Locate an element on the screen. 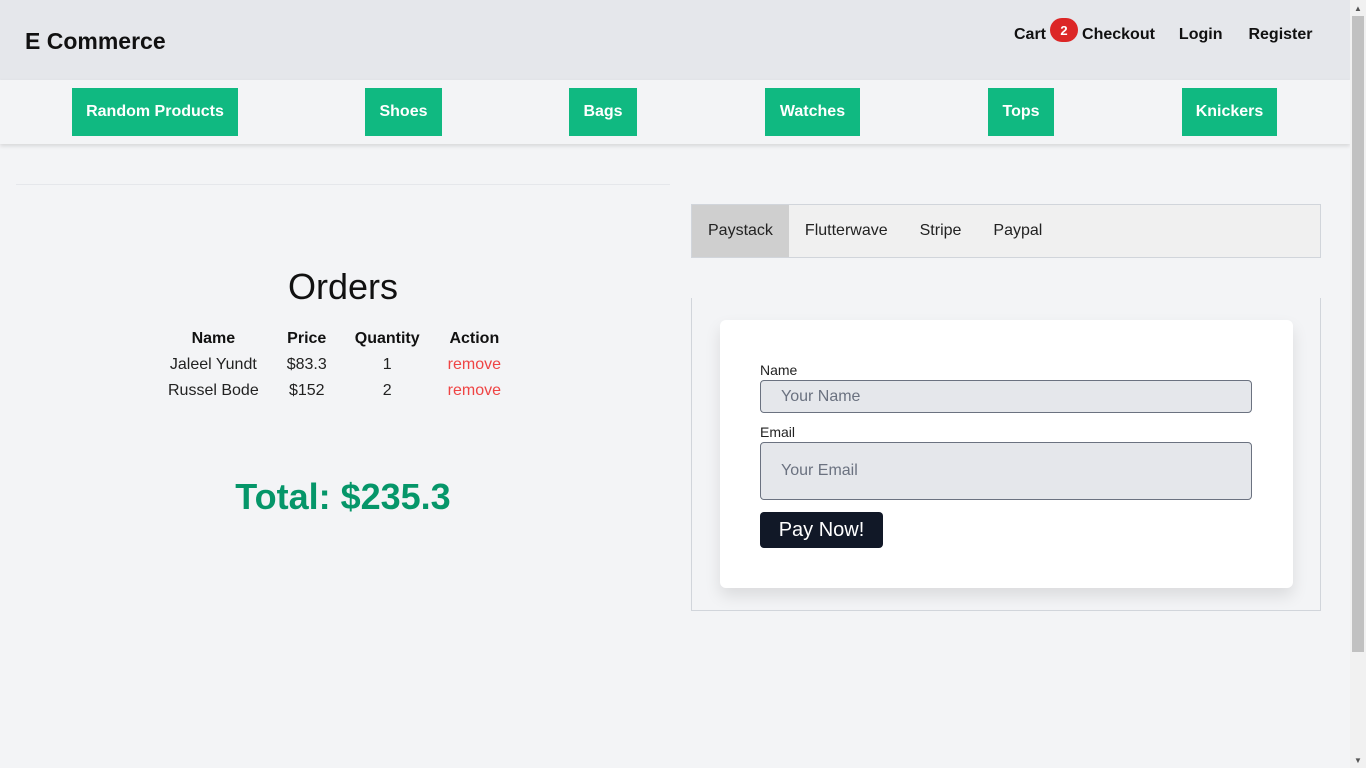  tab-stripe: Stripe is located at coordinates (941, 231).